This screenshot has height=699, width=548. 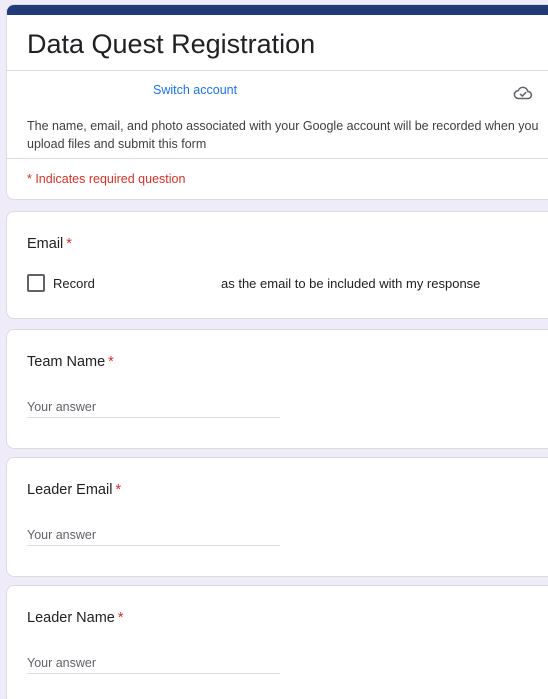 I want to click on header-divider, so click(x=277, y=70).